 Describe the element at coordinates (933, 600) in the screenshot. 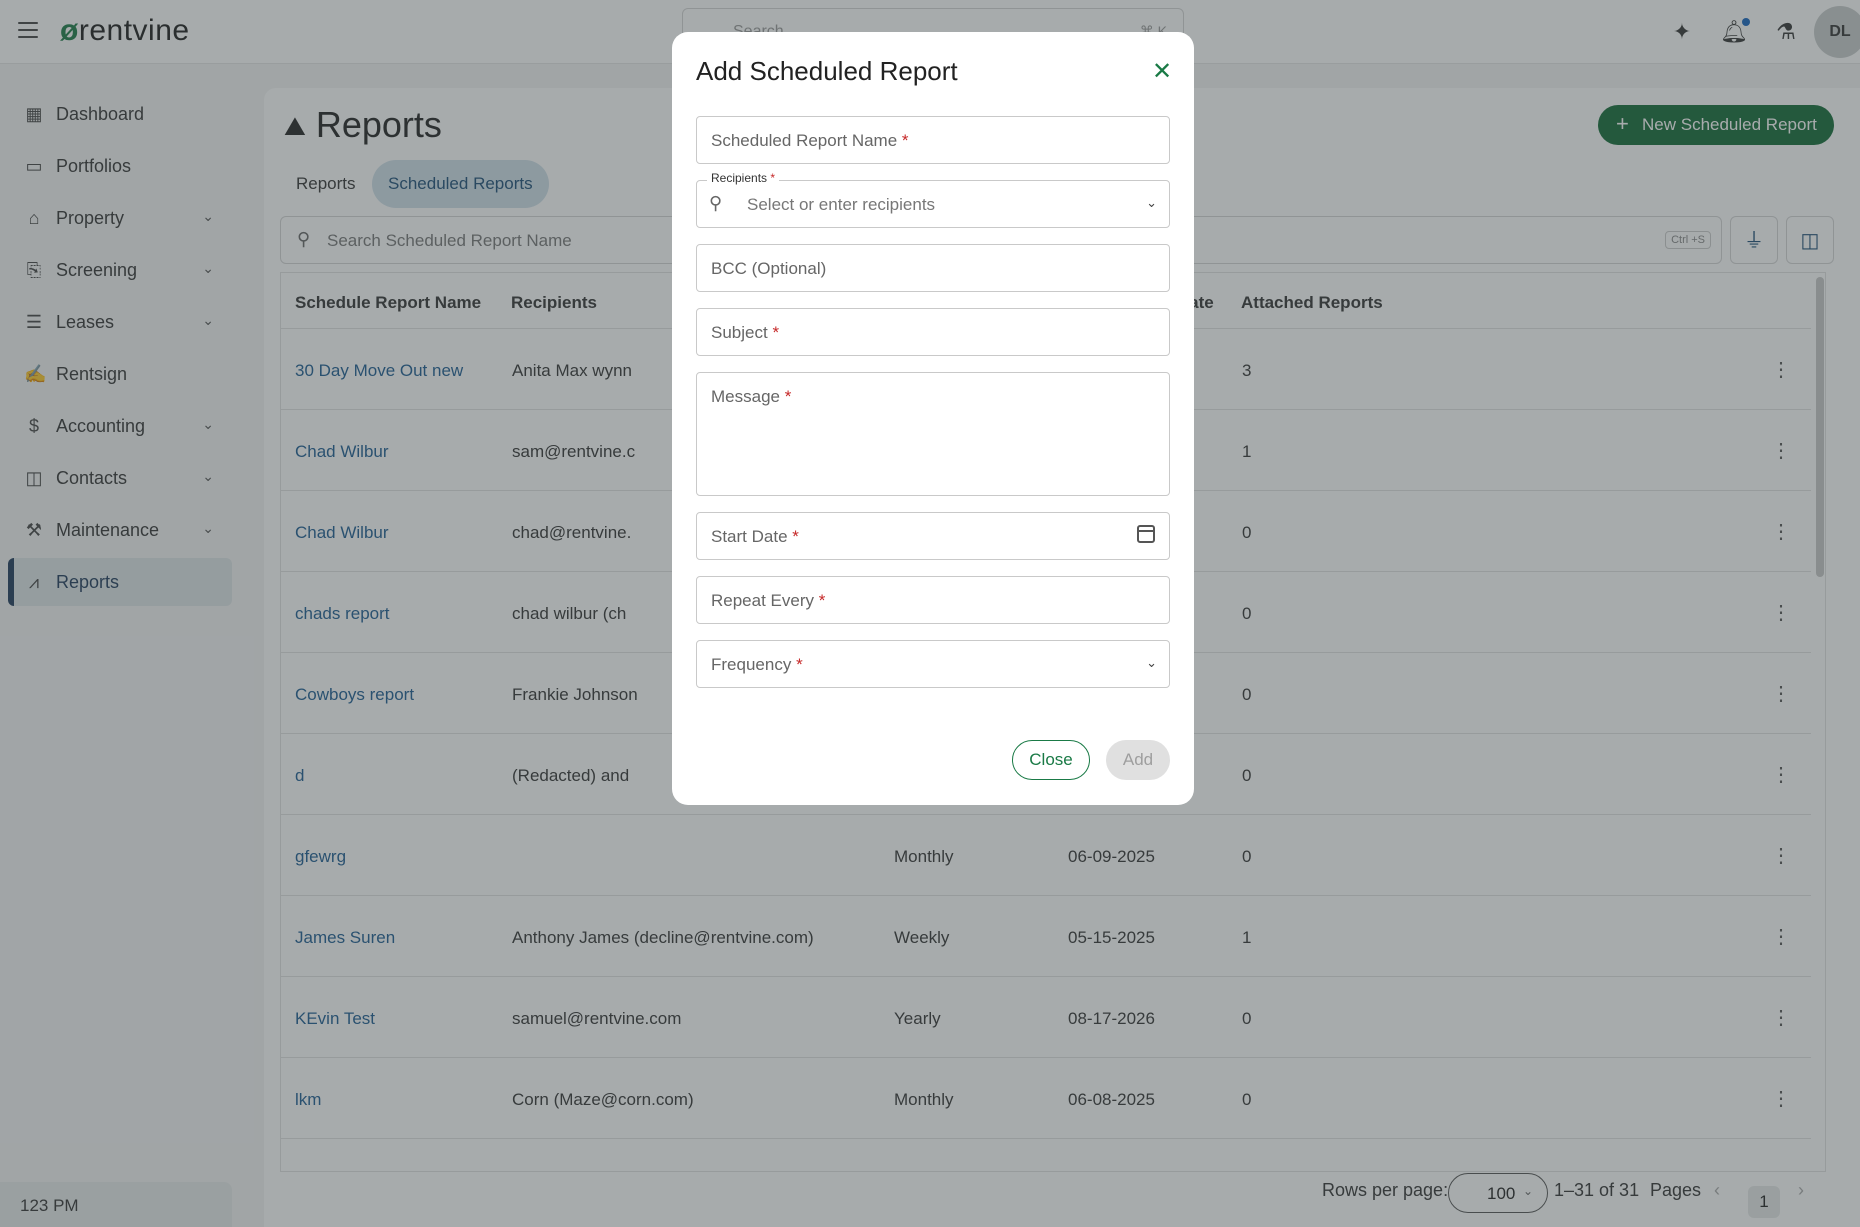

I see `repeat-every-field: Repeat Every *` at that location.